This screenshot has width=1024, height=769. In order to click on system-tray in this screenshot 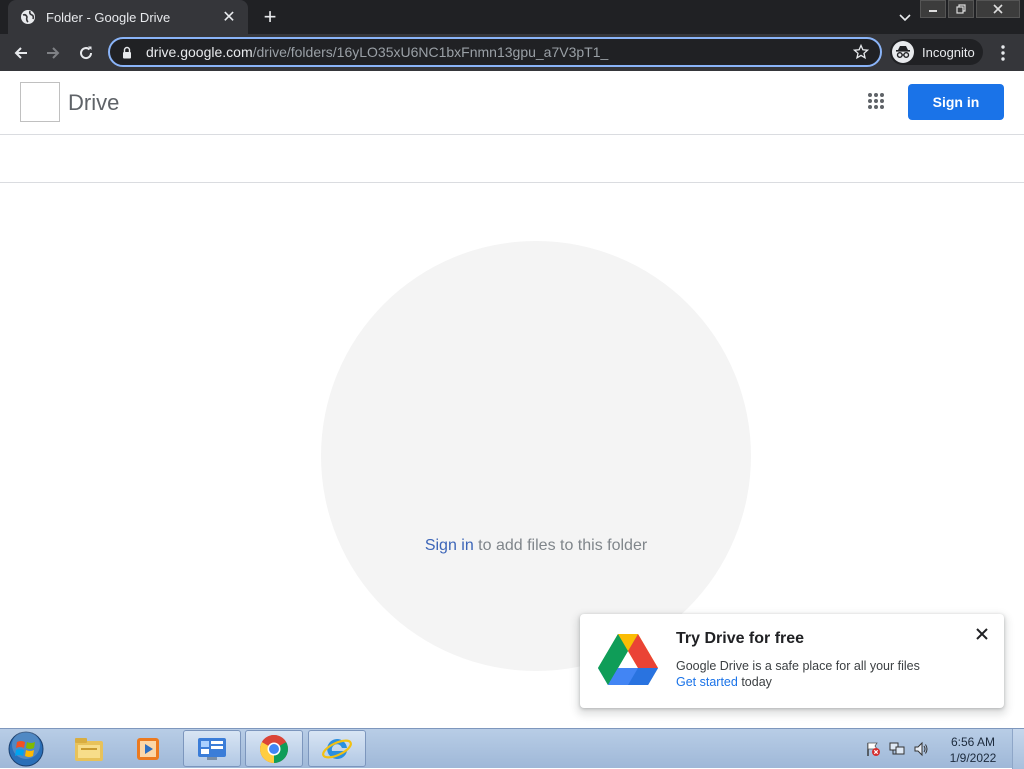, I will do `click(900, 749)`.